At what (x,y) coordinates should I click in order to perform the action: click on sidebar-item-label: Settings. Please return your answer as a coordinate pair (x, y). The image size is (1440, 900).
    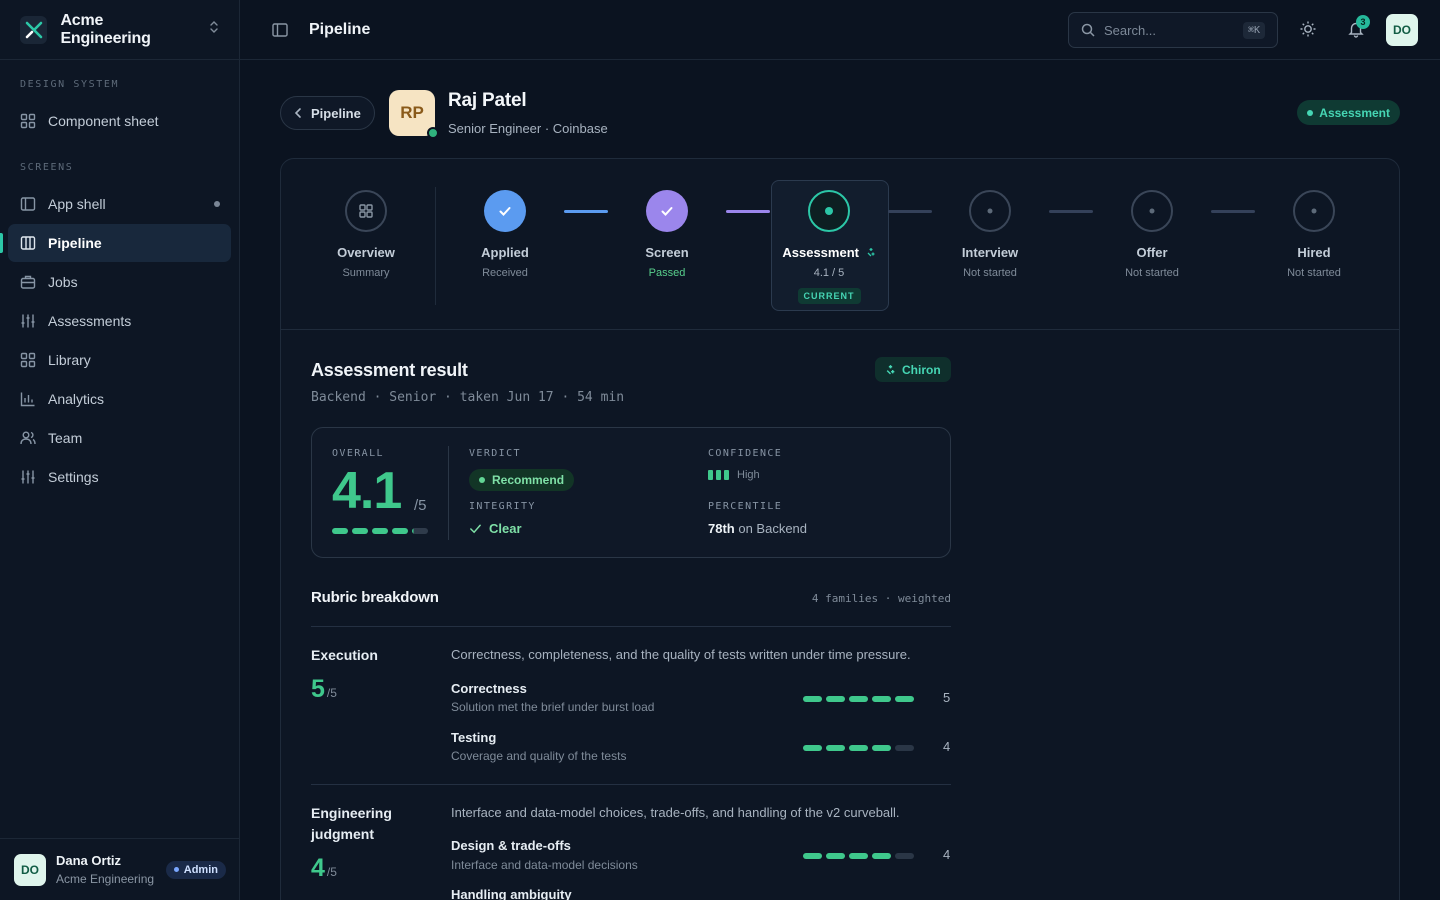
    Looking at the image, I should click on (73, 477).